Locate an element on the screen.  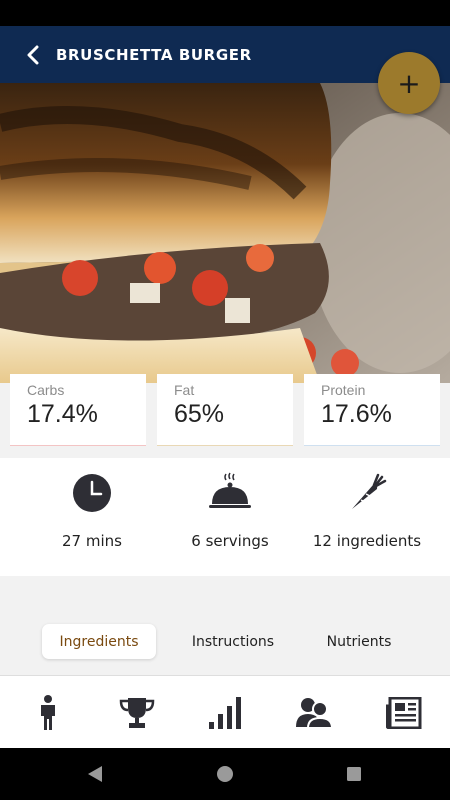
carrot-icon is located at coordinates (367, 493).